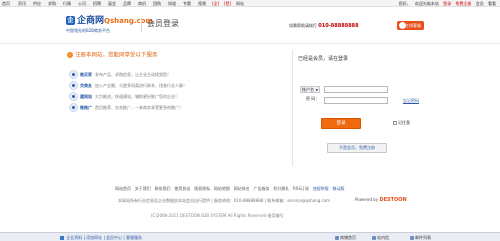 The width and height of the screenshot is (500, 241). I want to click on forgot-password-link: 忘记密码, so click(411, 100).